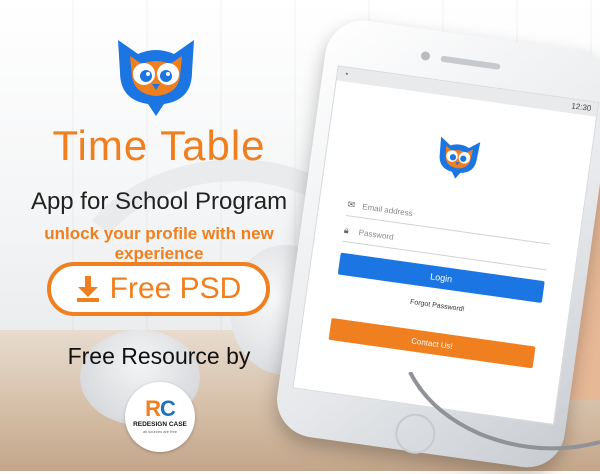 This screenshot has width=600, height=474. Describe the element at coordinates (159, 356) in the screenshot. I see `free-resource-label: Free Resource by` at that location.